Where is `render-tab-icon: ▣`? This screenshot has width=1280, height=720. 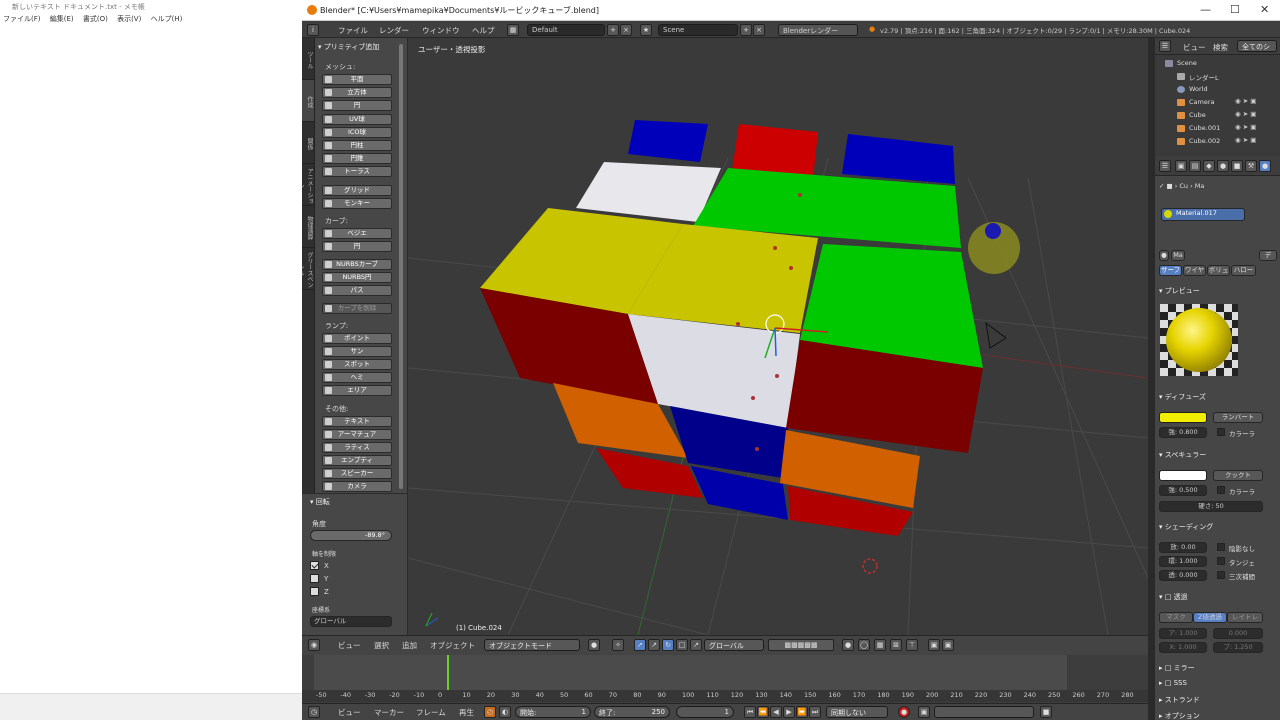 render-tab-icon: ▣ is located at coordinates (1181, 166).